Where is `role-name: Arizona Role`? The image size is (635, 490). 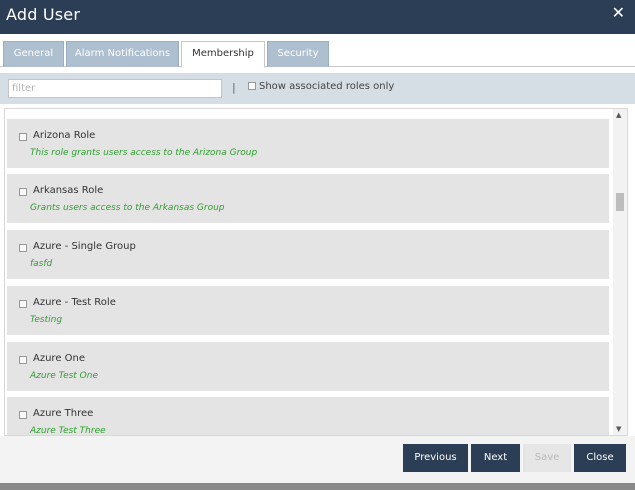 role-name: Arizona Role is located at coordinates (64, 135).